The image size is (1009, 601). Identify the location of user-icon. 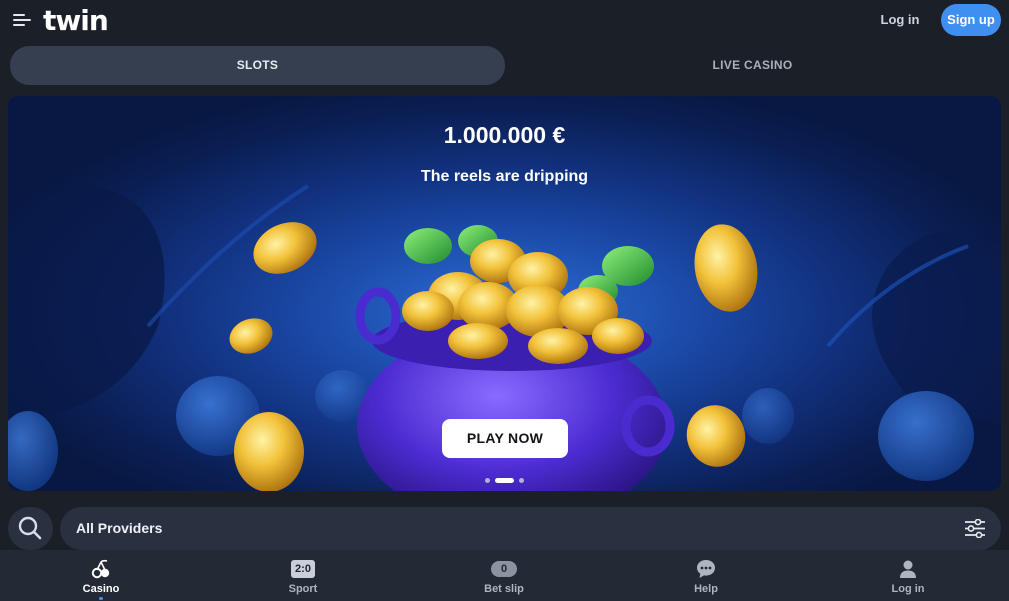
(908, 569).